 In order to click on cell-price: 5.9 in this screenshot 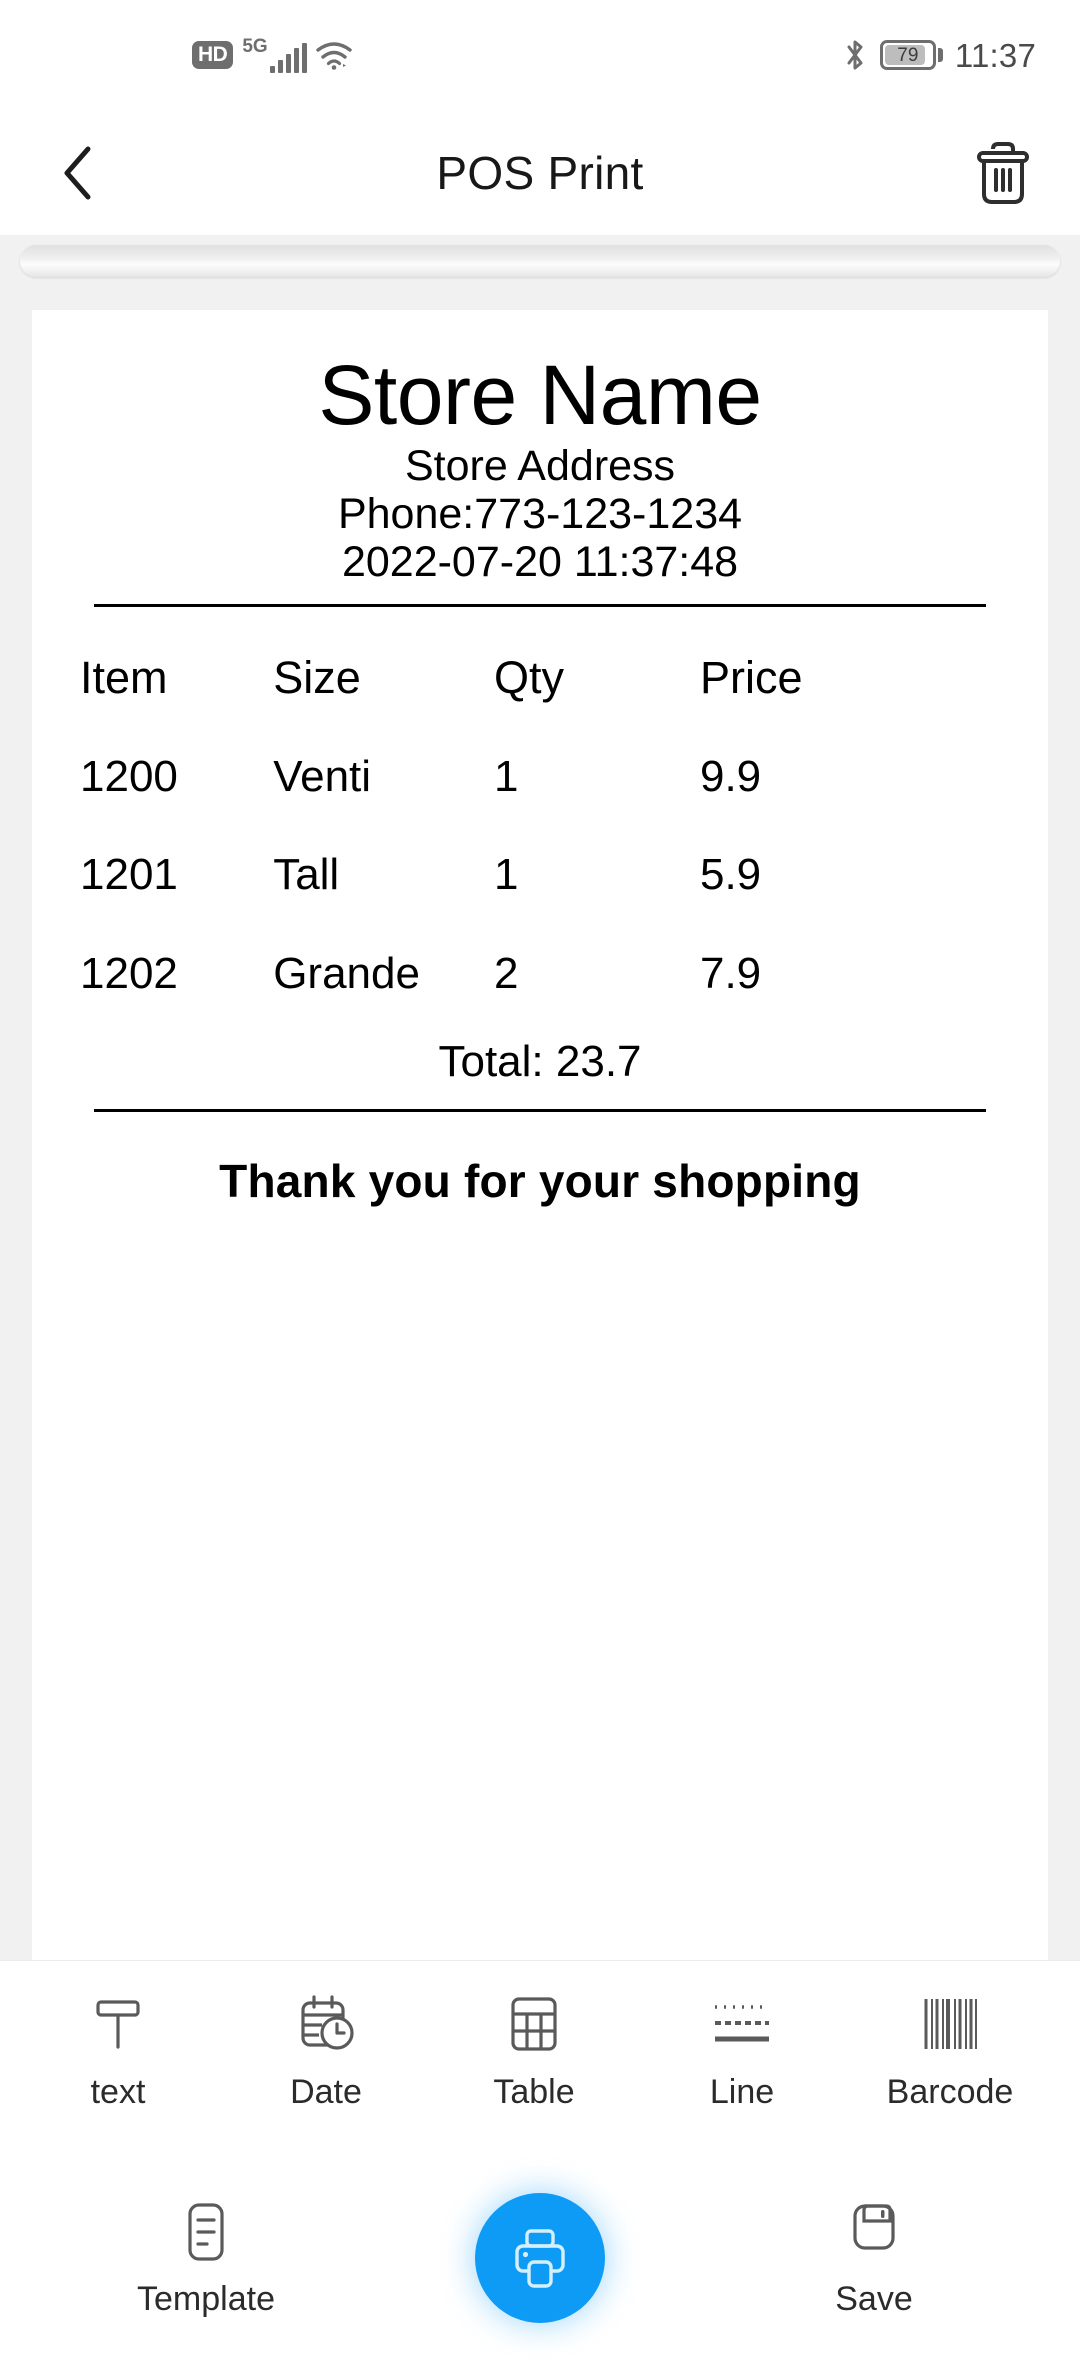, I will do `click(730, 875)`.